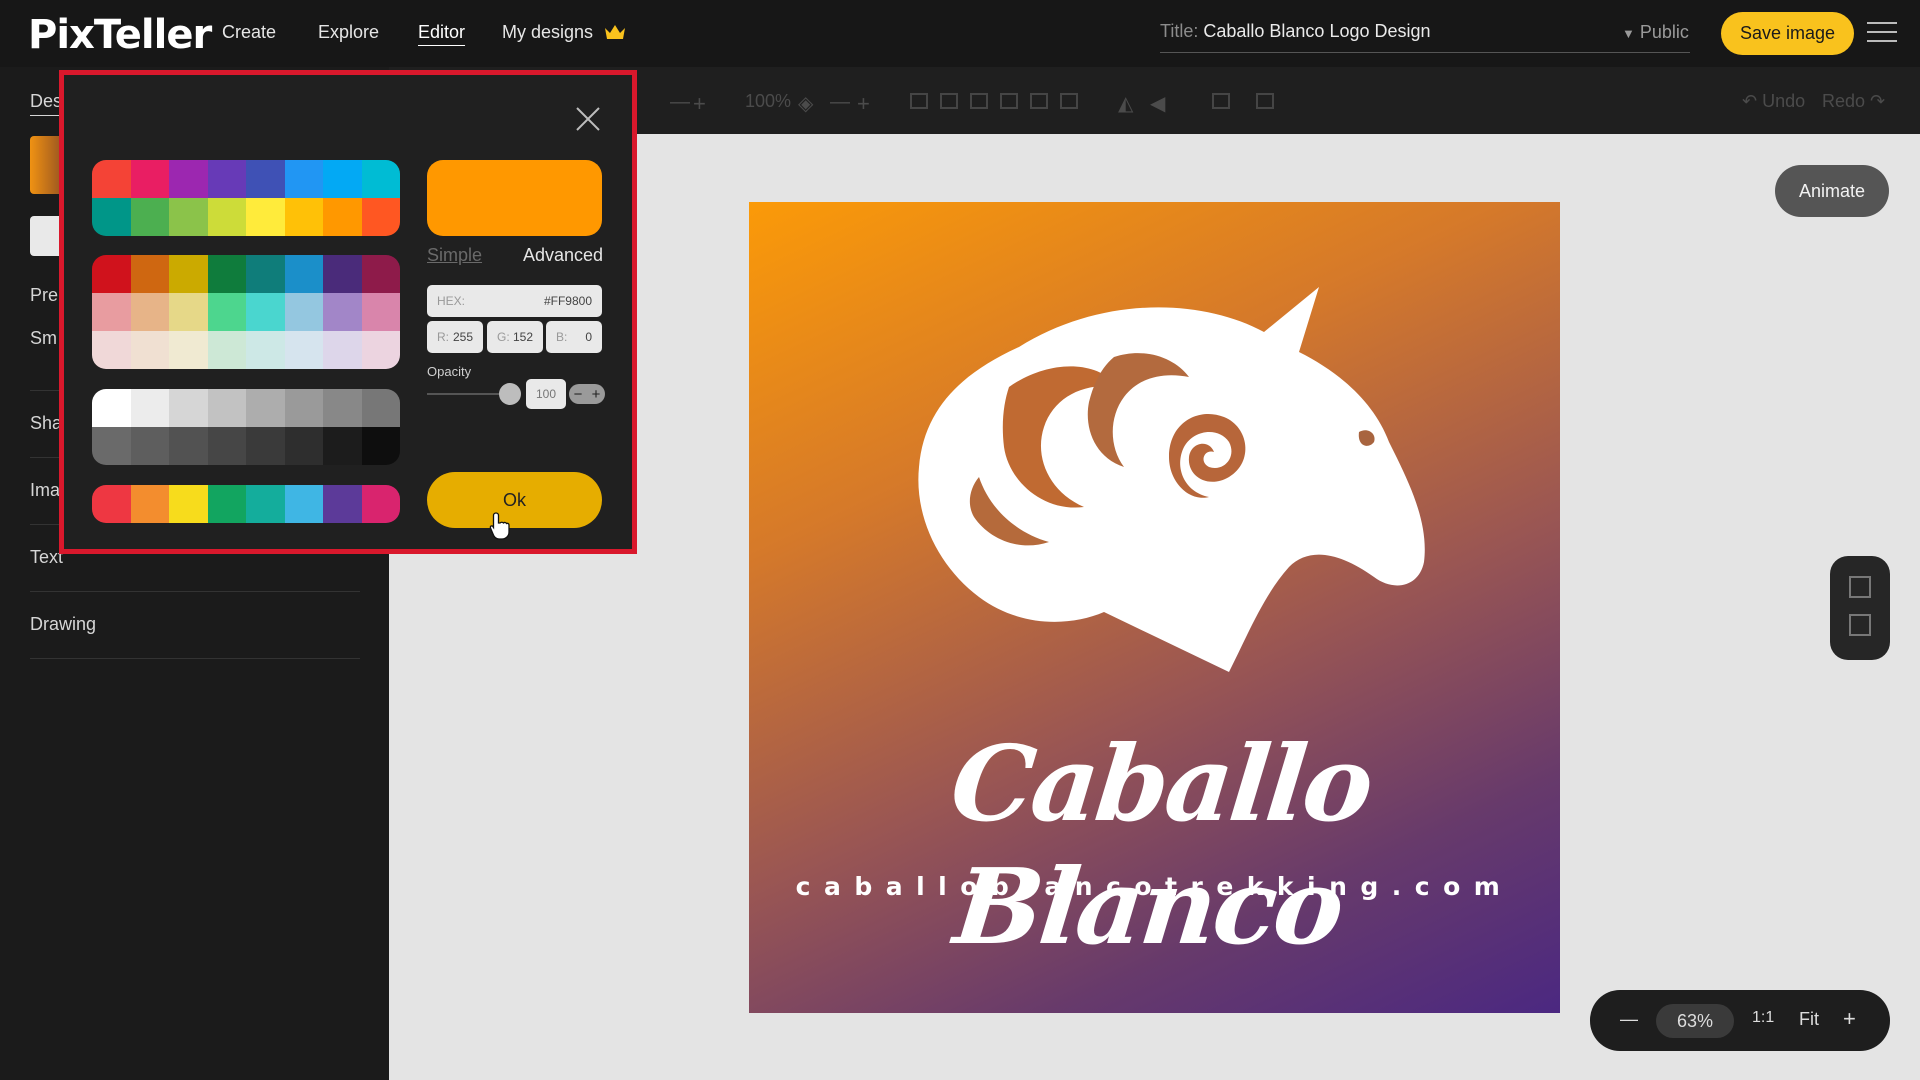 Image resolution: width=1920 pixels, height=1080 pixels. I want to click on align-bottom-icon, so click(1069, 101).